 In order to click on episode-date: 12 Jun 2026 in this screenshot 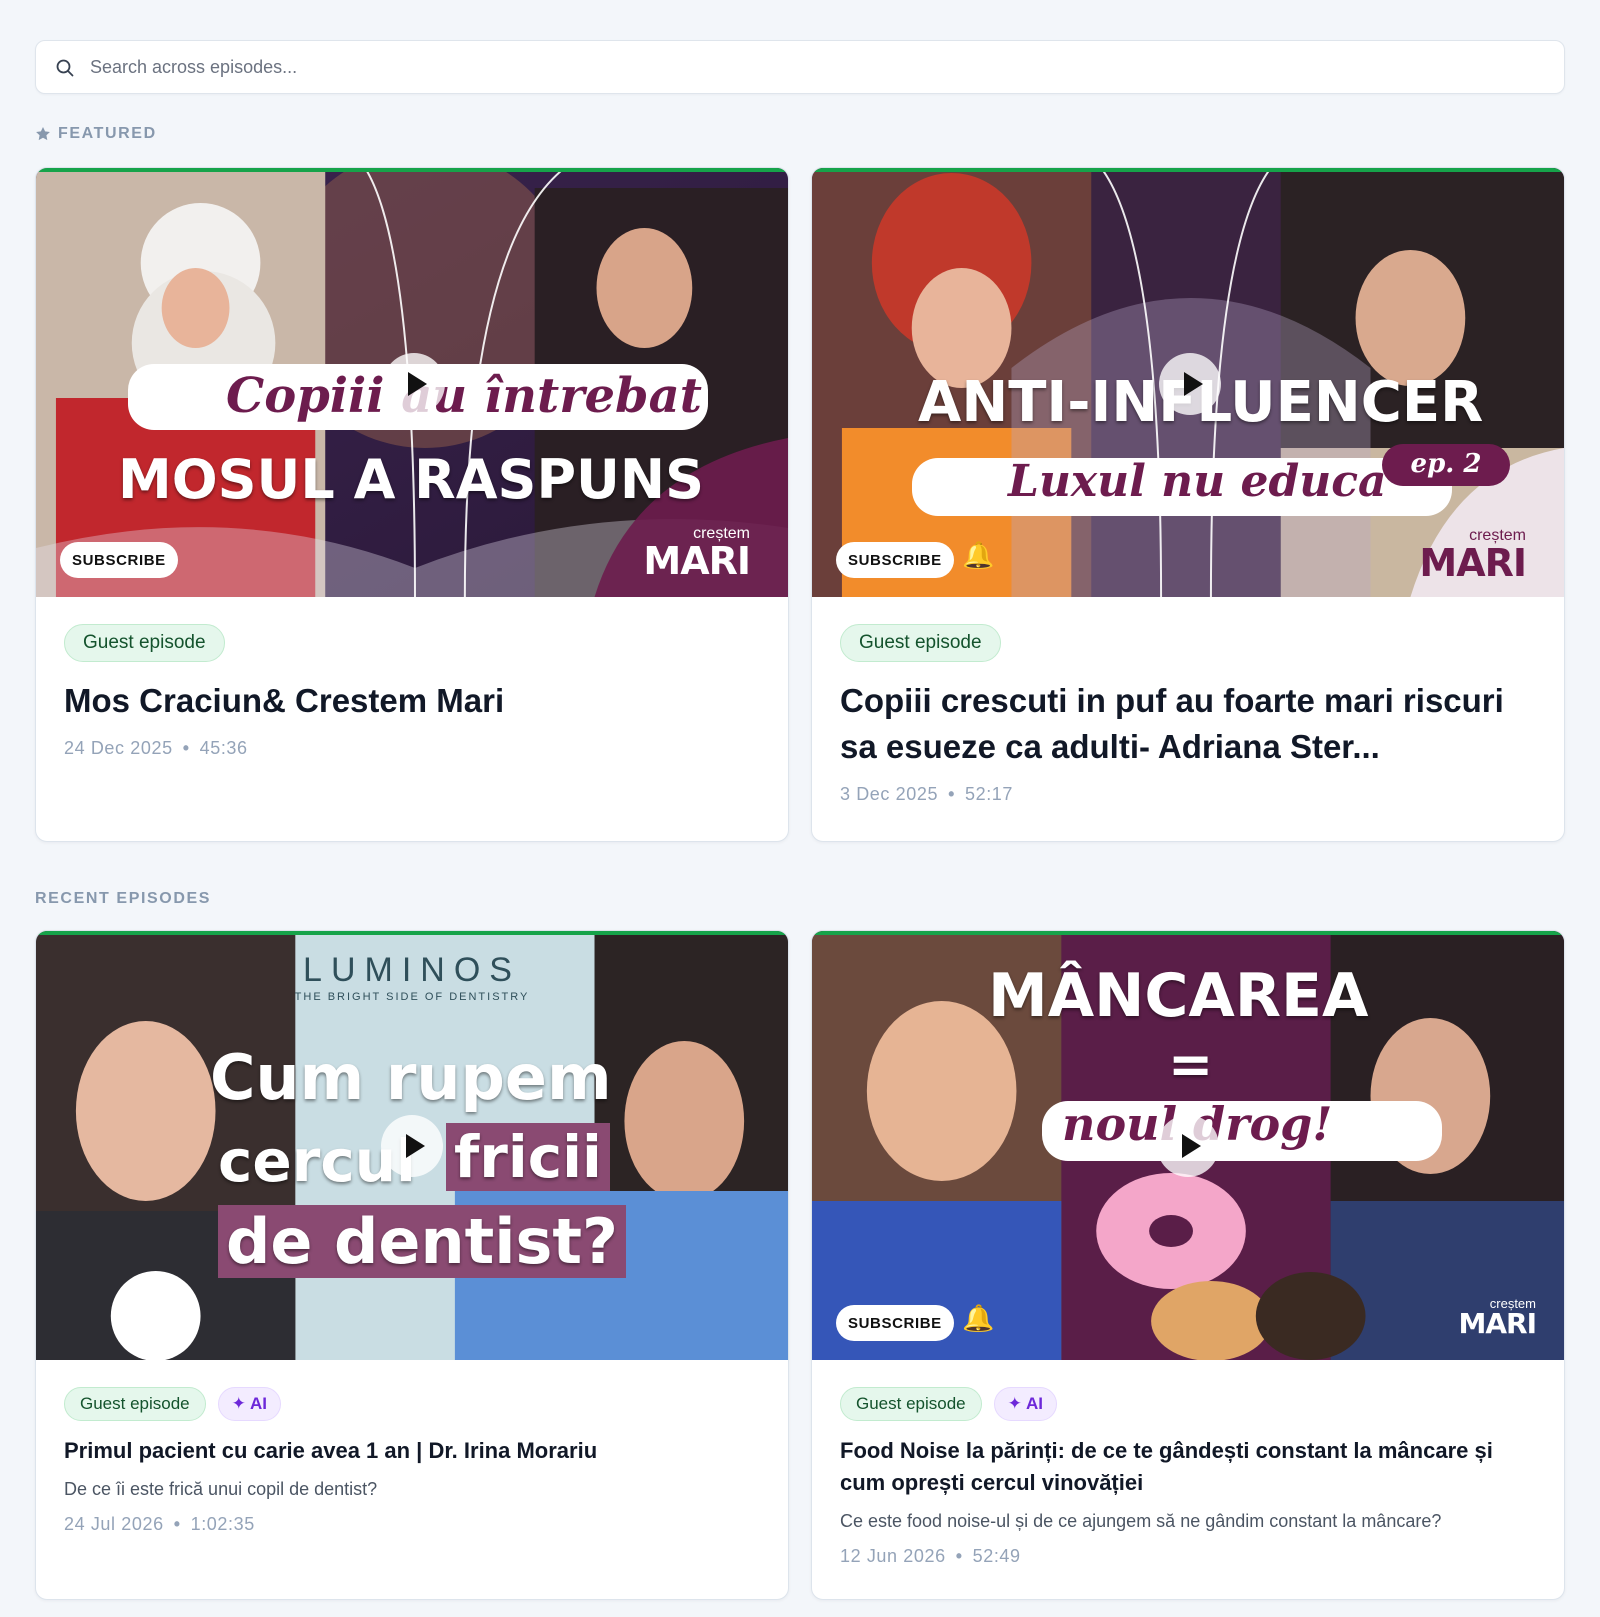, I will do `click(893, 1556)`.